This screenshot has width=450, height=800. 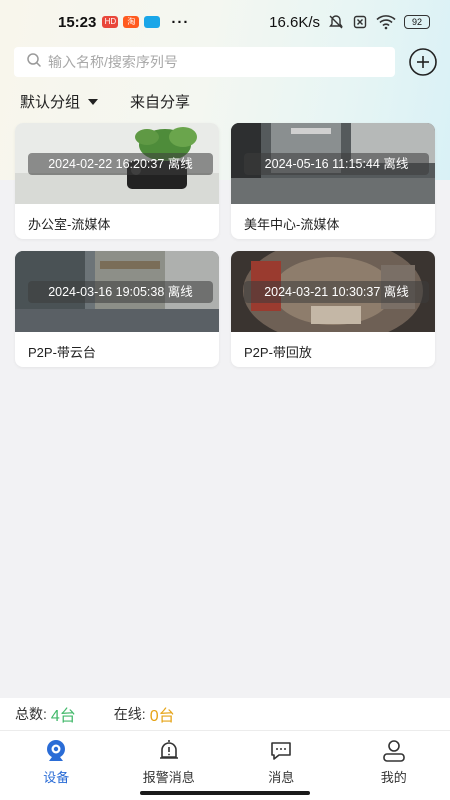 I want to click on device-card: 2024-03-16 19:05:38 离线 P2P-带云台, so click(x=117, y=309).